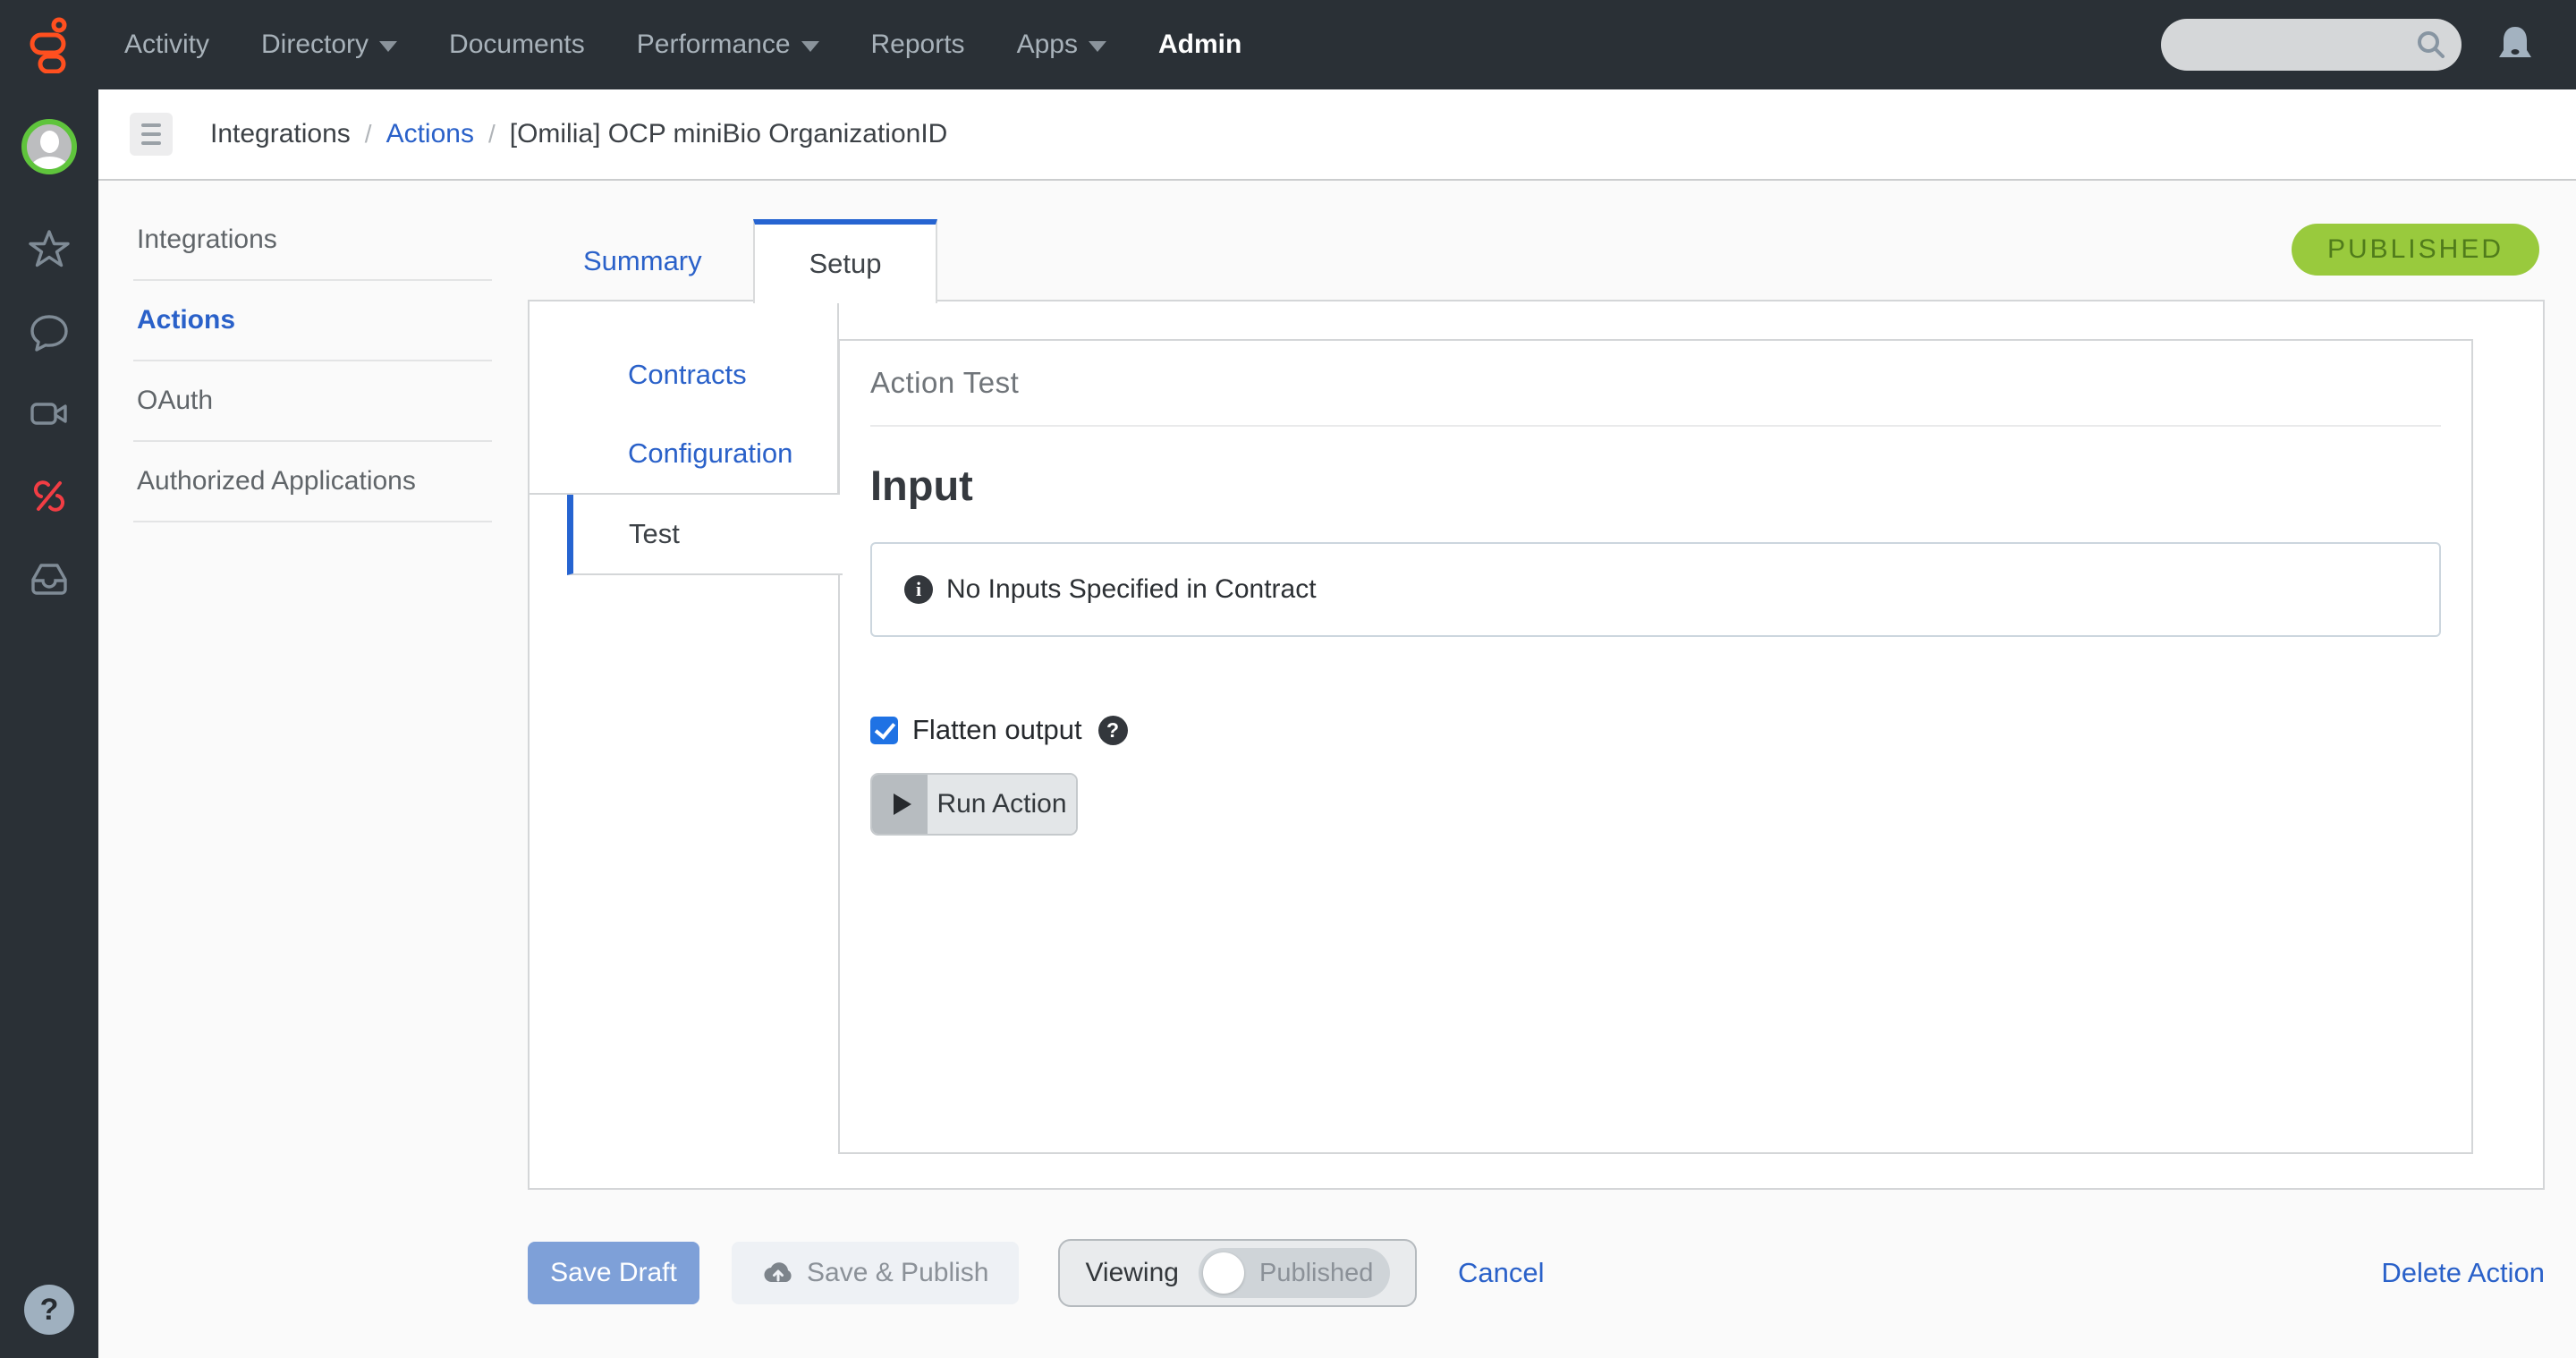 Image resolution: width=2576 pixels, height=1358 pixels. What do you see at coordinates (2311, 45) in the screenshot?
I see `global-search` at bounding box center [2311, 45].